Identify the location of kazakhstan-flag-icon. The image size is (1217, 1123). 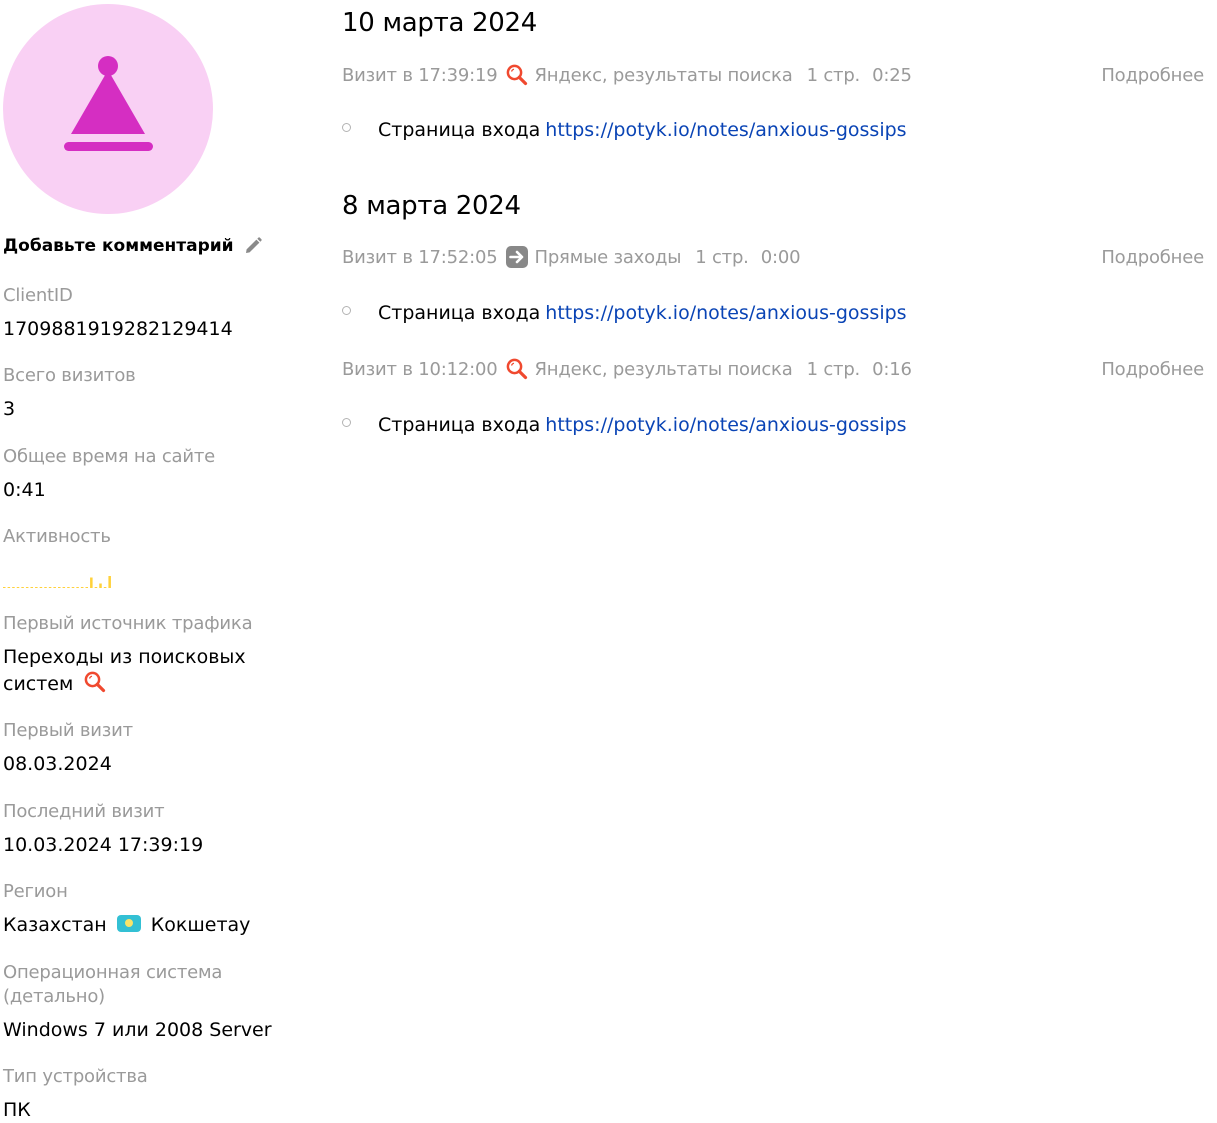
(128, 923).